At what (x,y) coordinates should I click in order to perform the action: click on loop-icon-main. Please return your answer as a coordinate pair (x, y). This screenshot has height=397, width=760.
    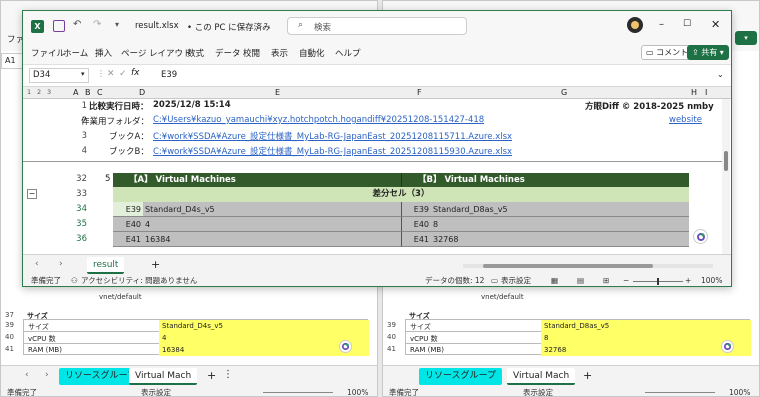
    Looking at the image, I should click on (700, 236).